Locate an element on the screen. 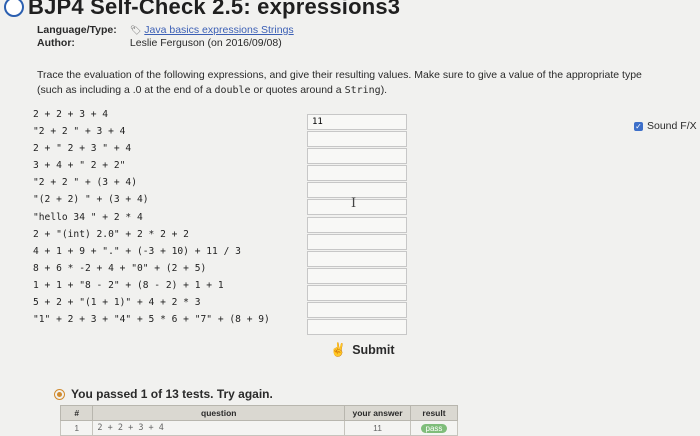  row-question: 2 + 2 + 3 + 4 is located at coordinates (219, 428).